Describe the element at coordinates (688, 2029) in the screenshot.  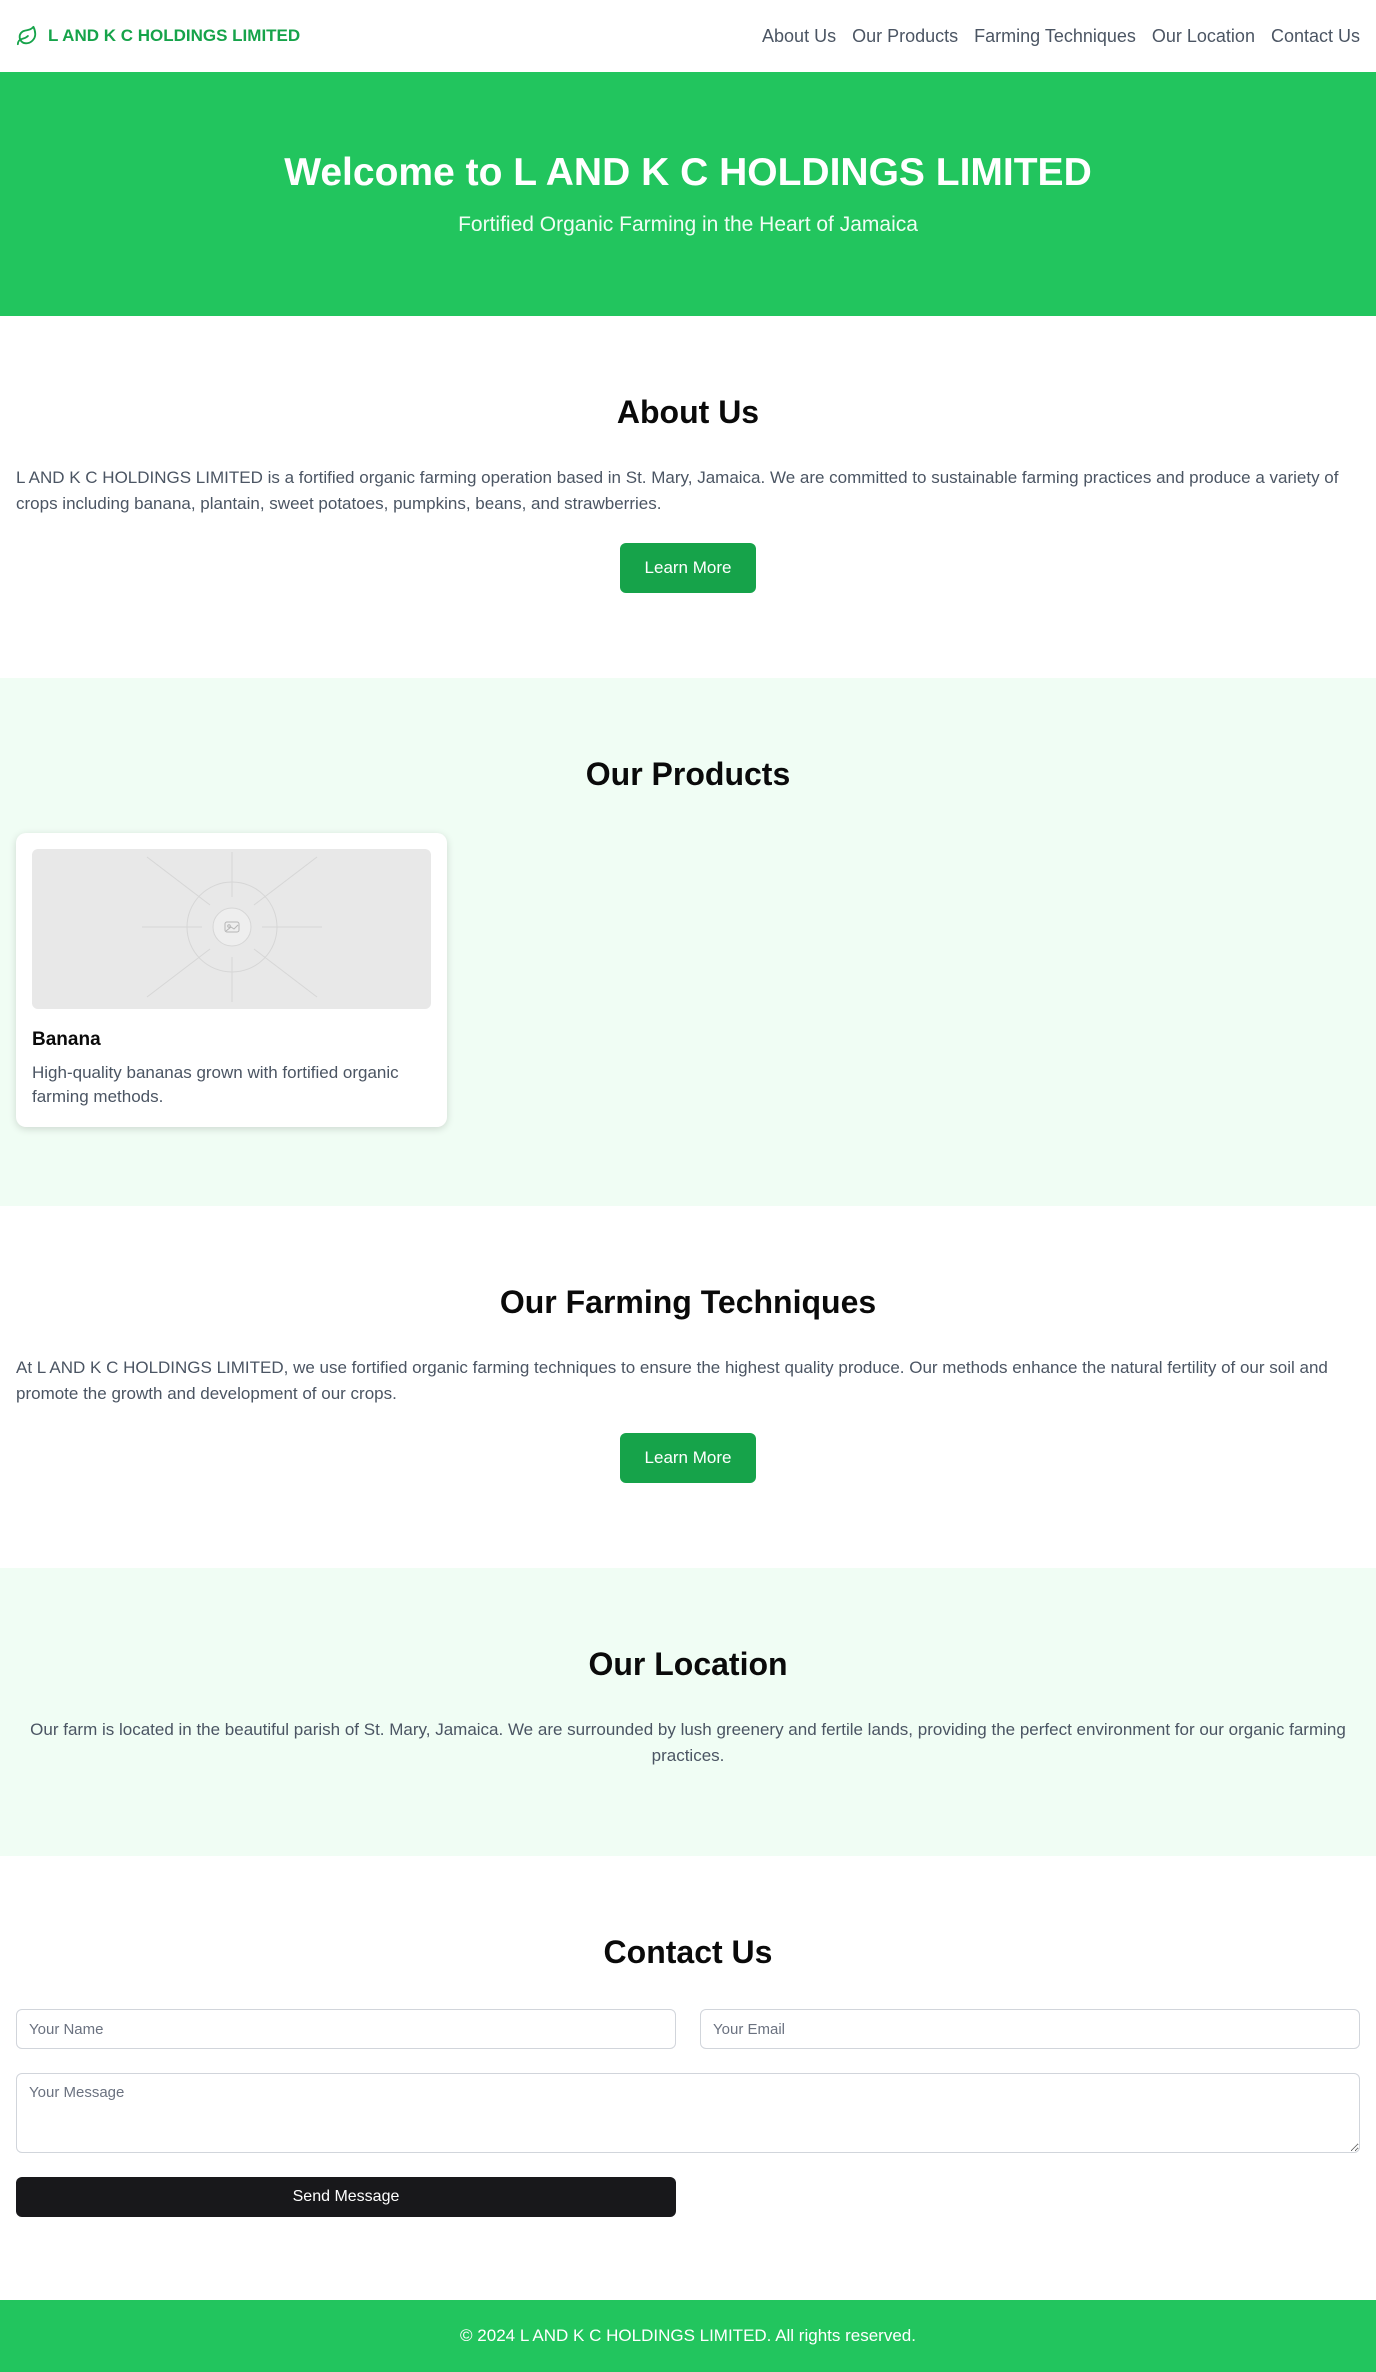
I see `contact-row` at that location.